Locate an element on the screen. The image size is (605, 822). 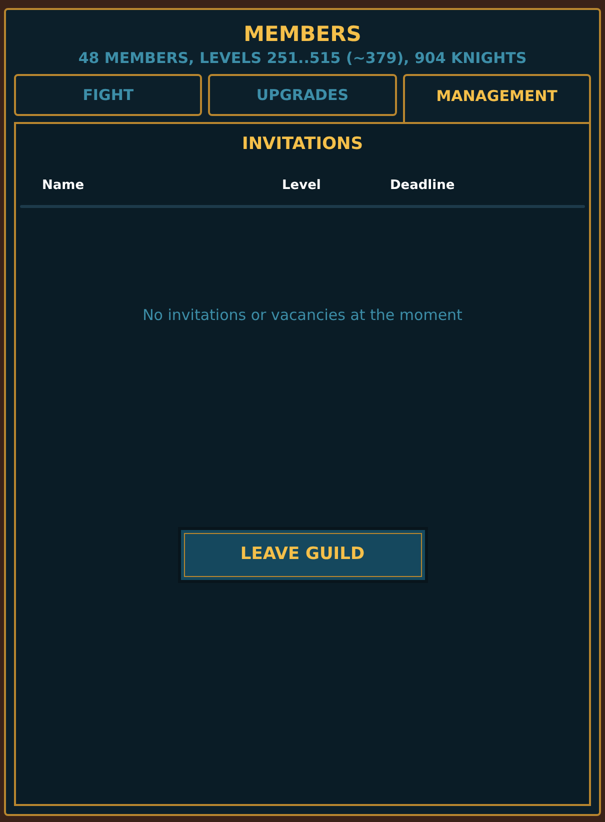
leave-guild-button: LEAVE GUILD is located at coordinates (303, 554).